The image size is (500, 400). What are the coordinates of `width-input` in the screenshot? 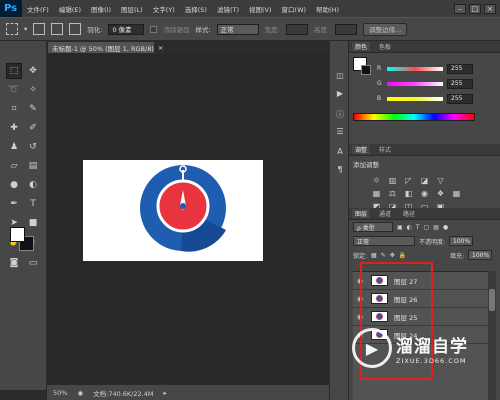 It's located at (296, 29).